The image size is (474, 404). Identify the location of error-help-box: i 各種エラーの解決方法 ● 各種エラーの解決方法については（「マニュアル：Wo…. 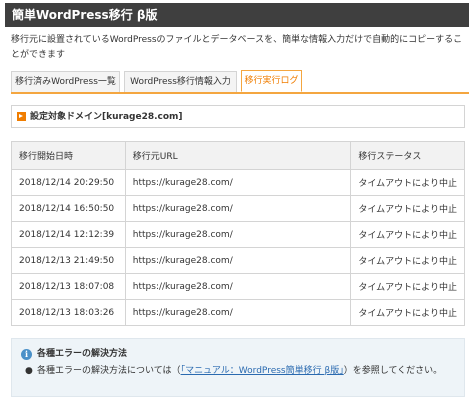
(238, 367).